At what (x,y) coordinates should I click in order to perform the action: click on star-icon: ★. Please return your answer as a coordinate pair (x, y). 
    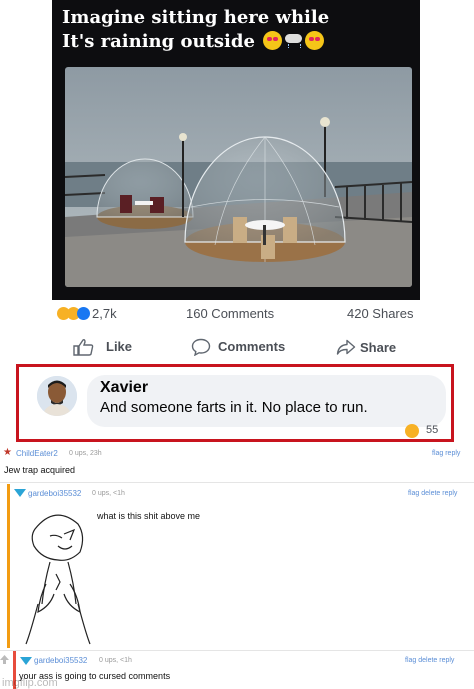
    Looking at the image, I should click on (7, 452).